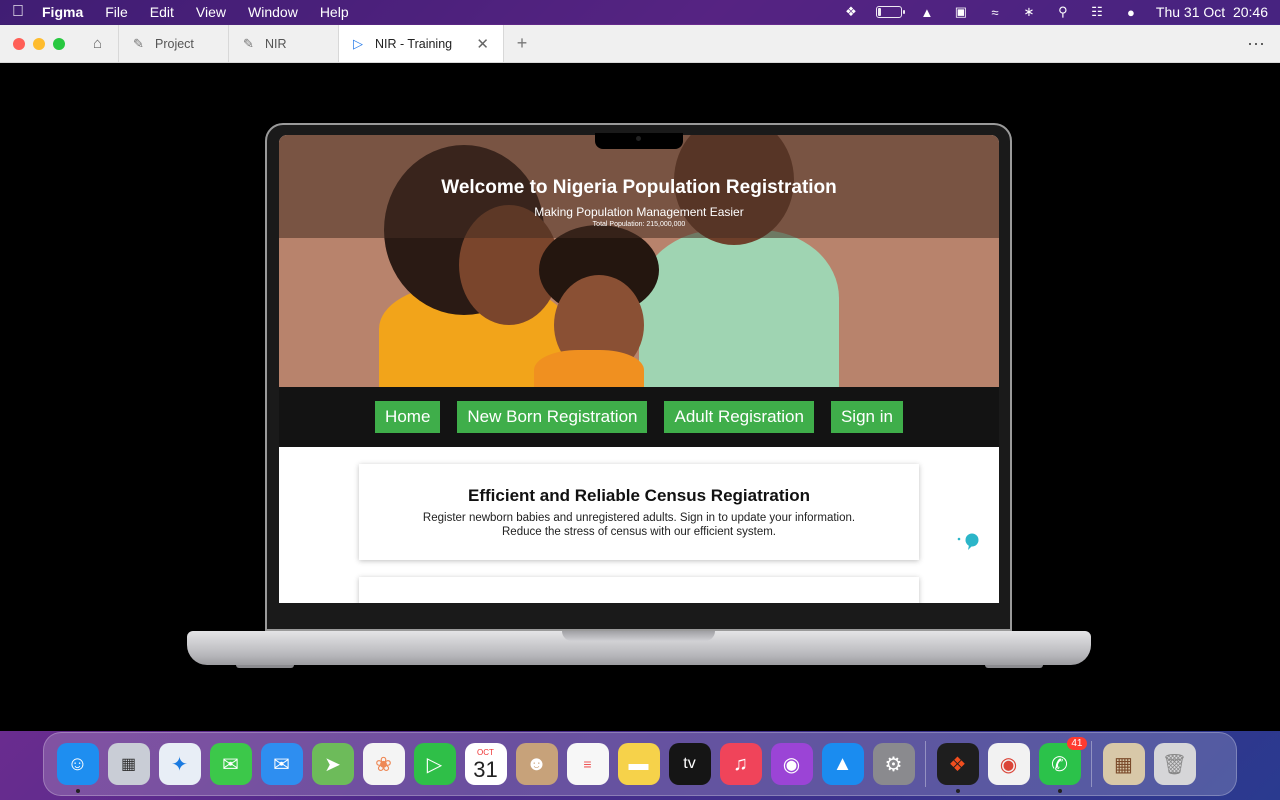  Describe the element at coordinates (1008, 764) in the screenshot. I see `chrome-icon: ◉` at that location.